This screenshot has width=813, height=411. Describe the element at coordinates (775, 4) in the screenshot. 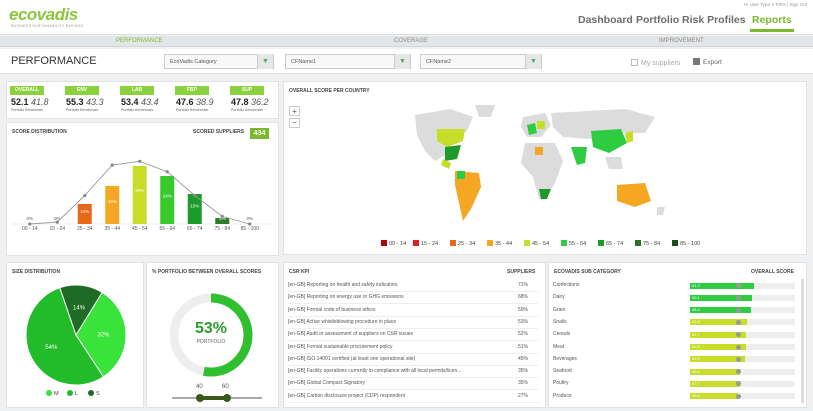

I see `user-line: Hi User Type X FIRS | Sign Out` at that location.